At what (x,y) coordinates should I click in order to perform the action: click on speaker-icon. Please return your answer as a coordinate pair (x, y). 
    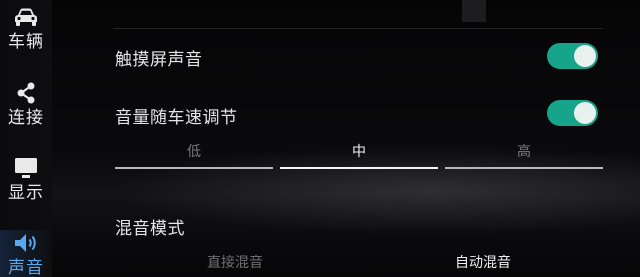
    Looking at the image, I should click on (26, 243).